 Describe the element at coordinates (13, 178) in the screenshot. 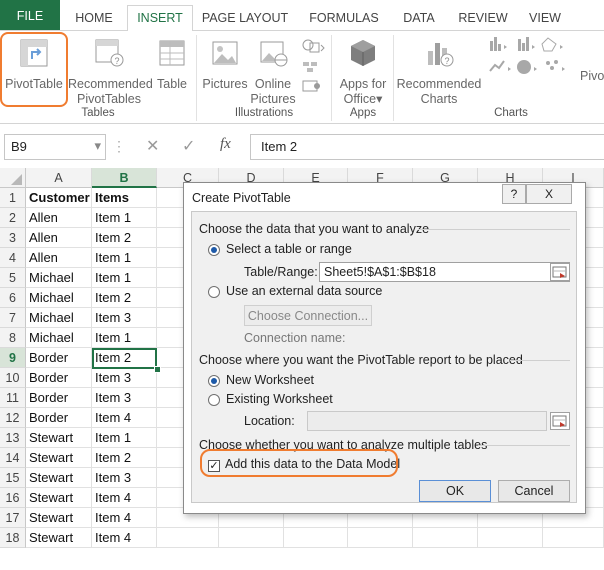

I see `select-all-corner` at that location.